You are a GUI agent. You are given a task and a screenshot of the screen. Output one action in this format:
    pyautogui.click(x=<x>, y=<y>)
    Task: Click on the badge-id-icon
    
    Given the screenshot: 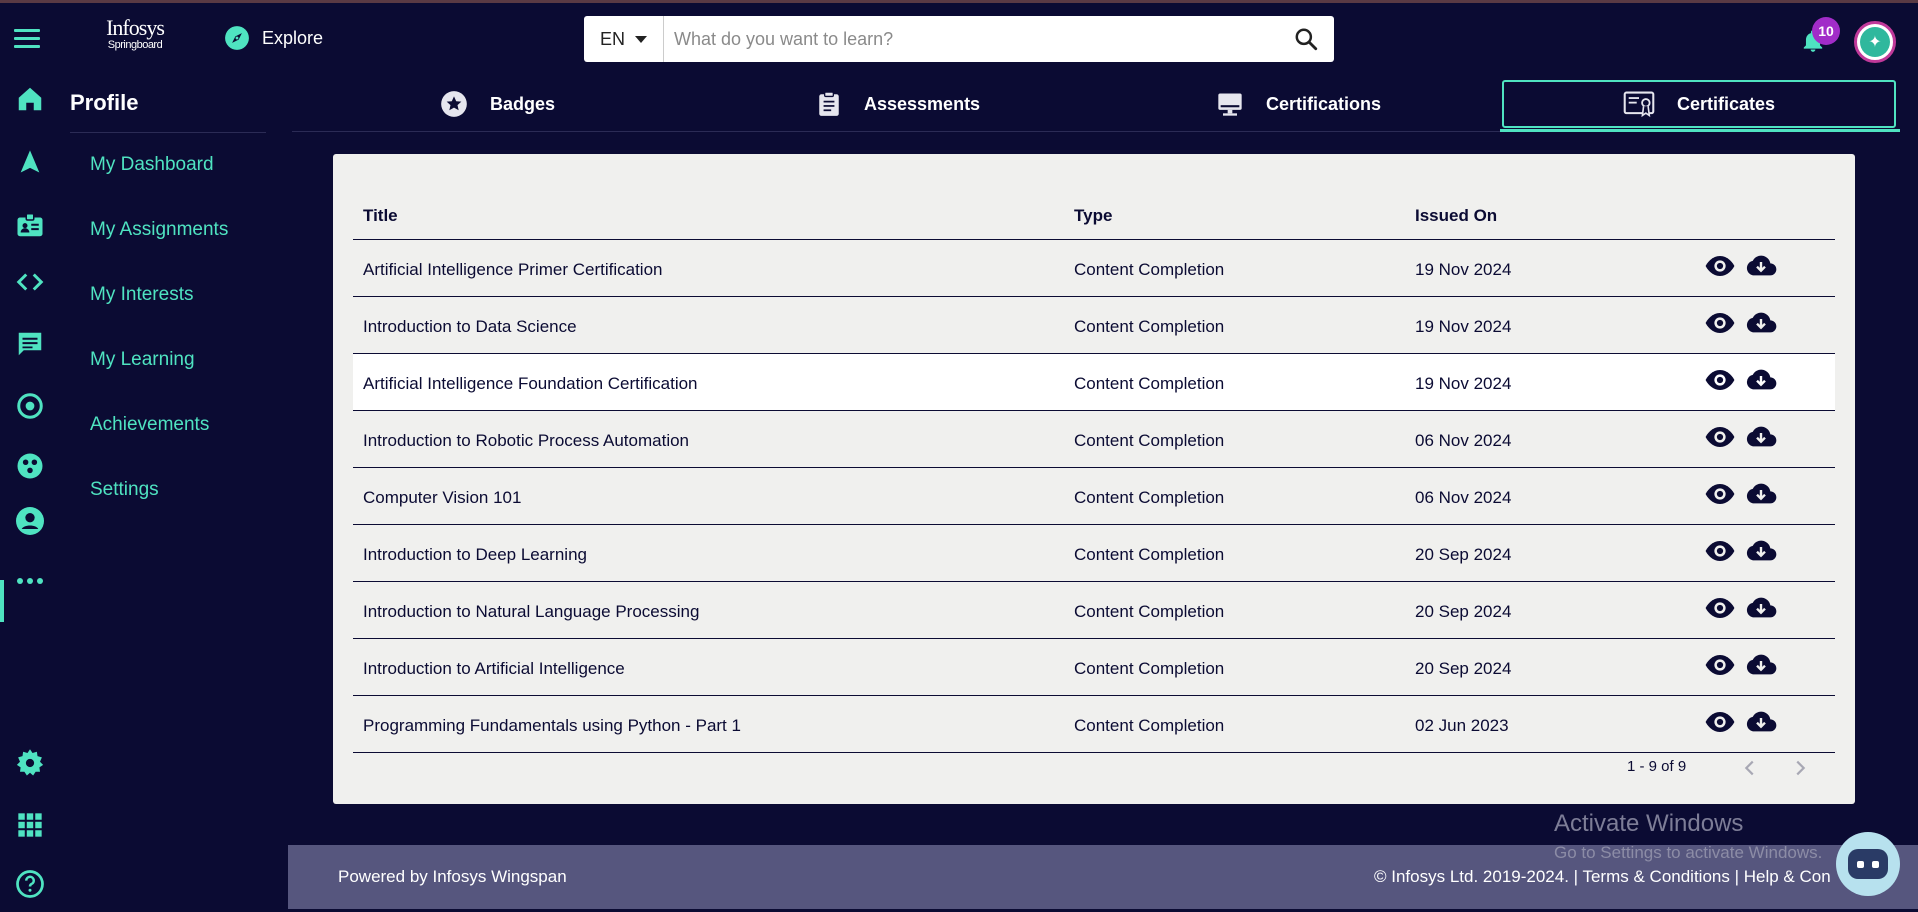 What is the action you would take?
    pyautogui.click(x=30, y=225)
    